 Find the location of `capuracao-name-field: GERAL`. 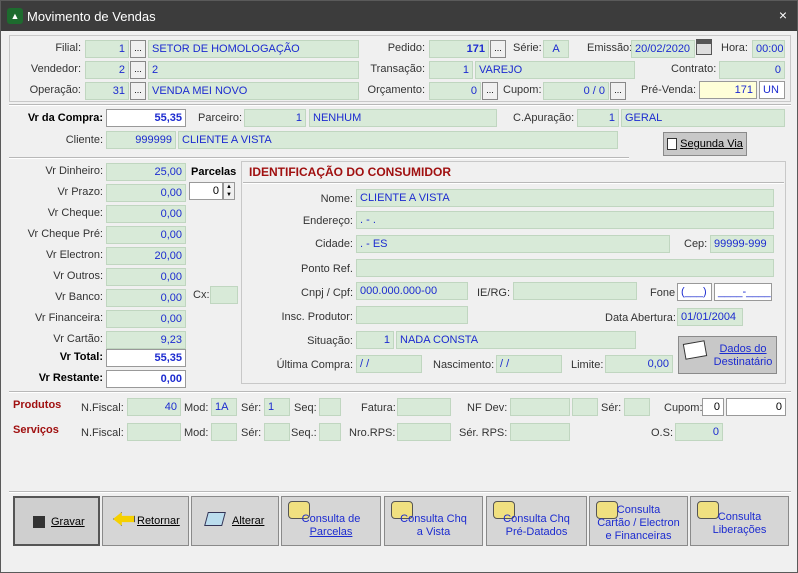

capuracao-name-field: GERAL is located at coordinates (703, 118).